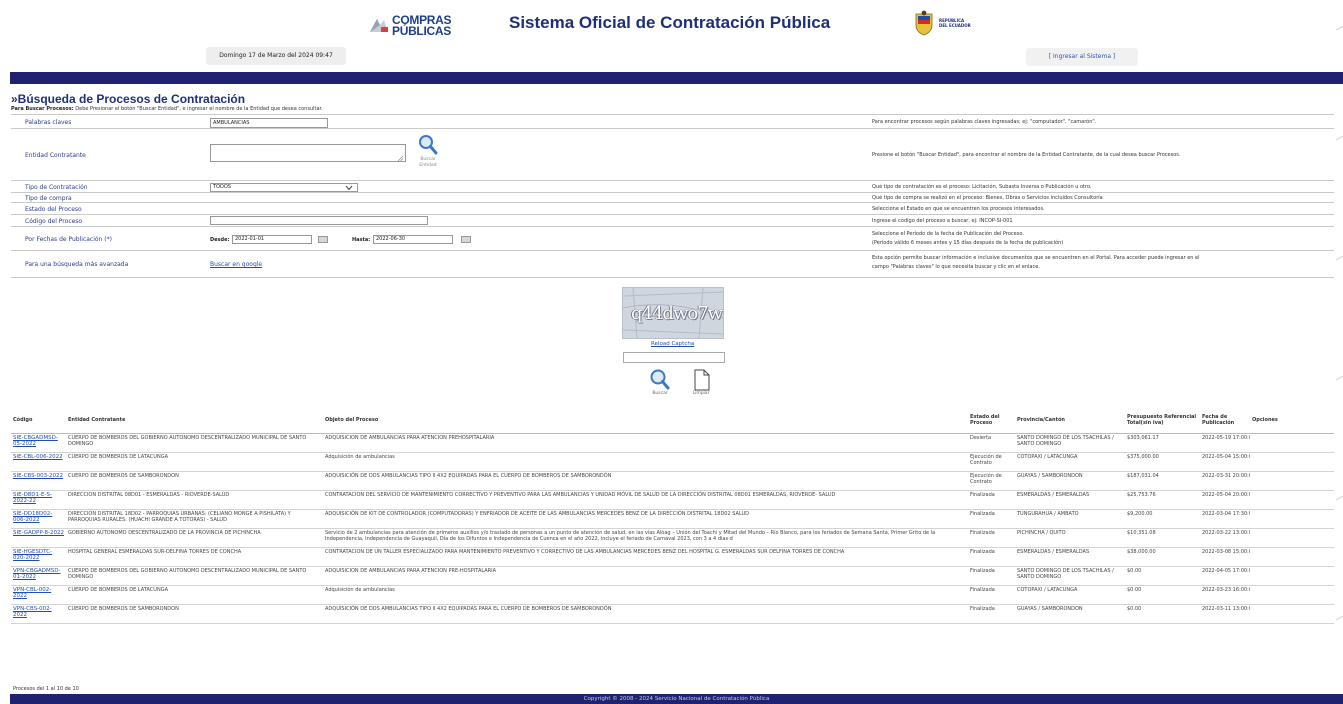 Image resolution: width=1343 pixels, height=704 pixels. I want to click on budget-cell: $187,031.04, so click(1162, 481).